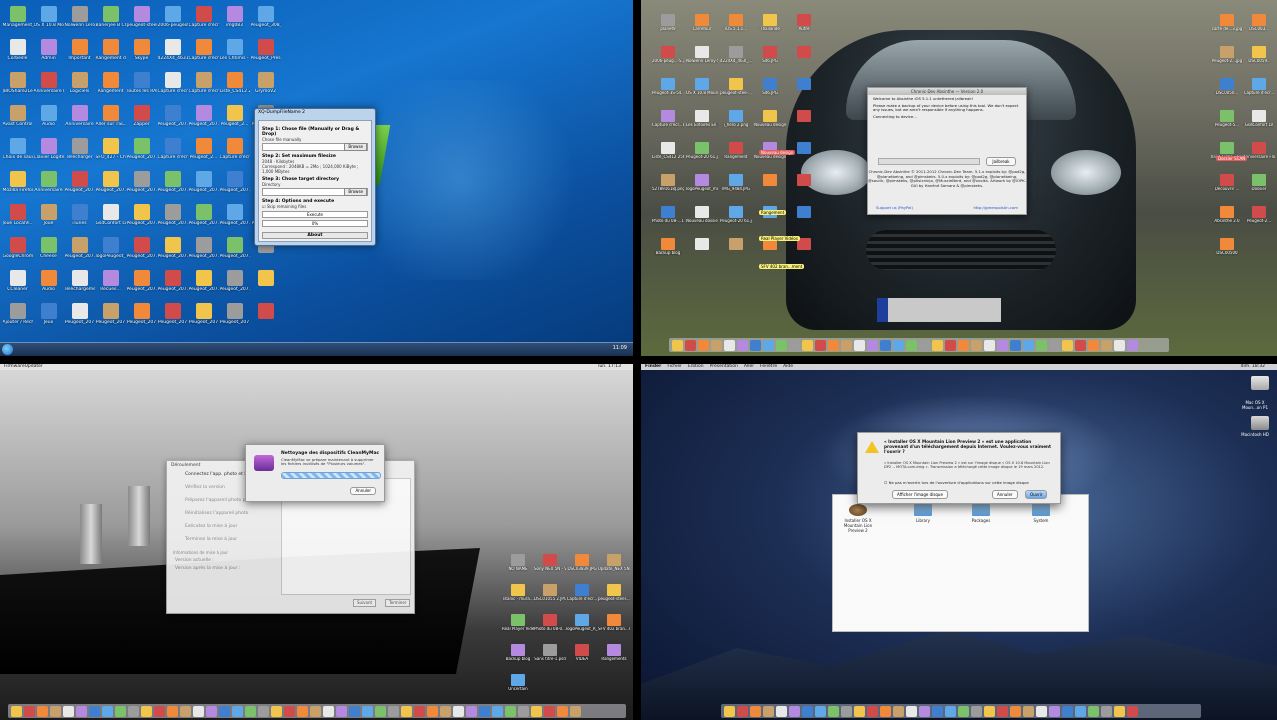  Describe the element at coordinates (110, 154) in the screenshot. I see `desktop-icon: SFO_427 - Chaplin` at that location.